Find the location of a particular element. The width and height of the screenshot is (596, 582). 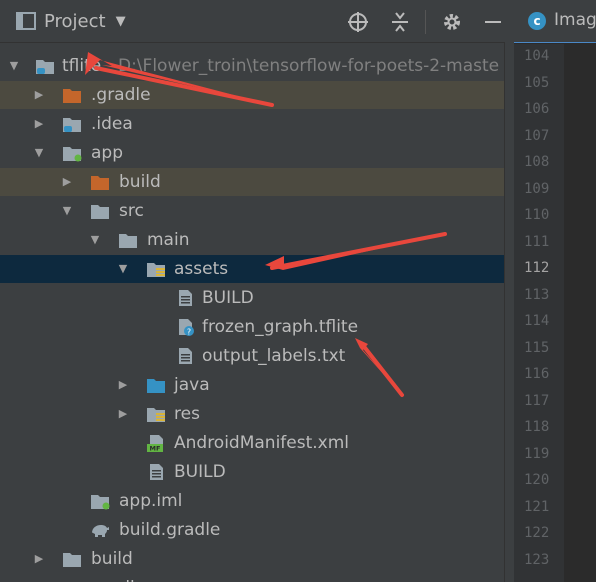

tree-row-build-file: BUILD is located at coordinates (257, 298).